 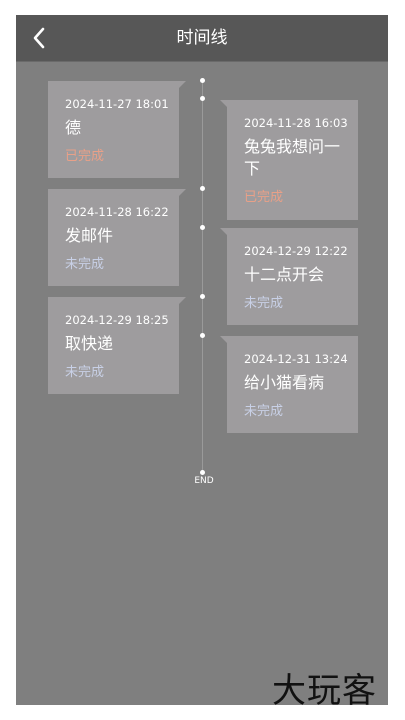 I want to click on timeline-end-dot, so click(x=202, y=472).